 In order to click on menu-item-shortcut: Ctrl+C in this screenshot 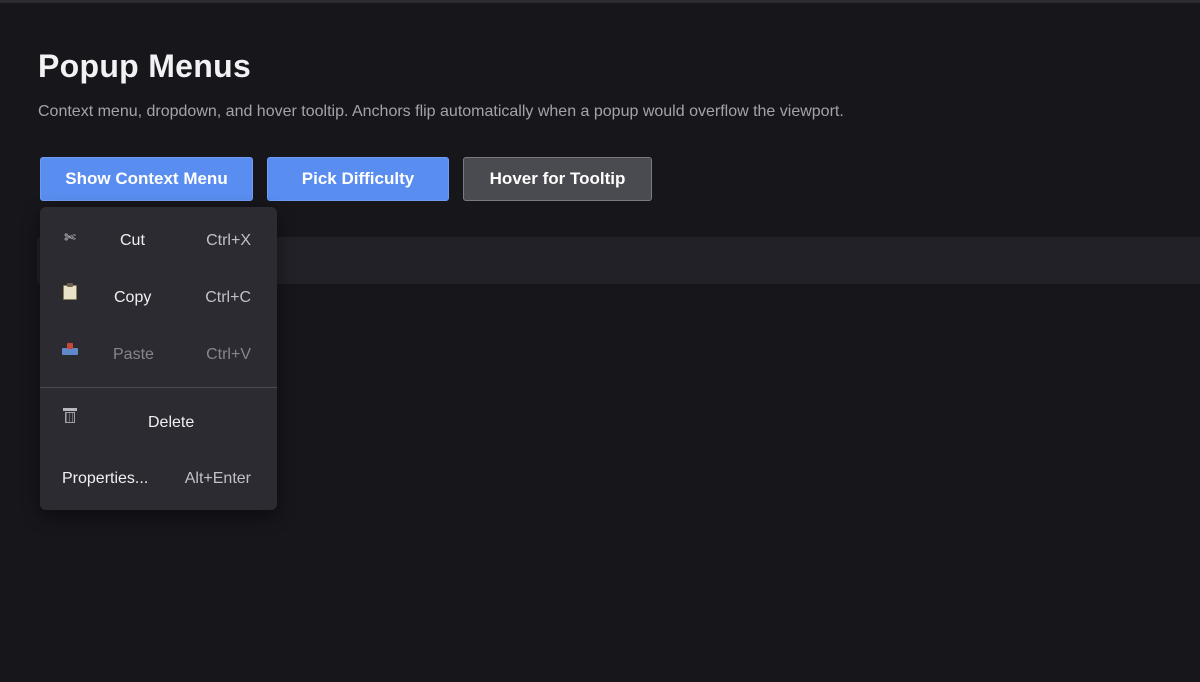, I will do `click(228, 297)`.